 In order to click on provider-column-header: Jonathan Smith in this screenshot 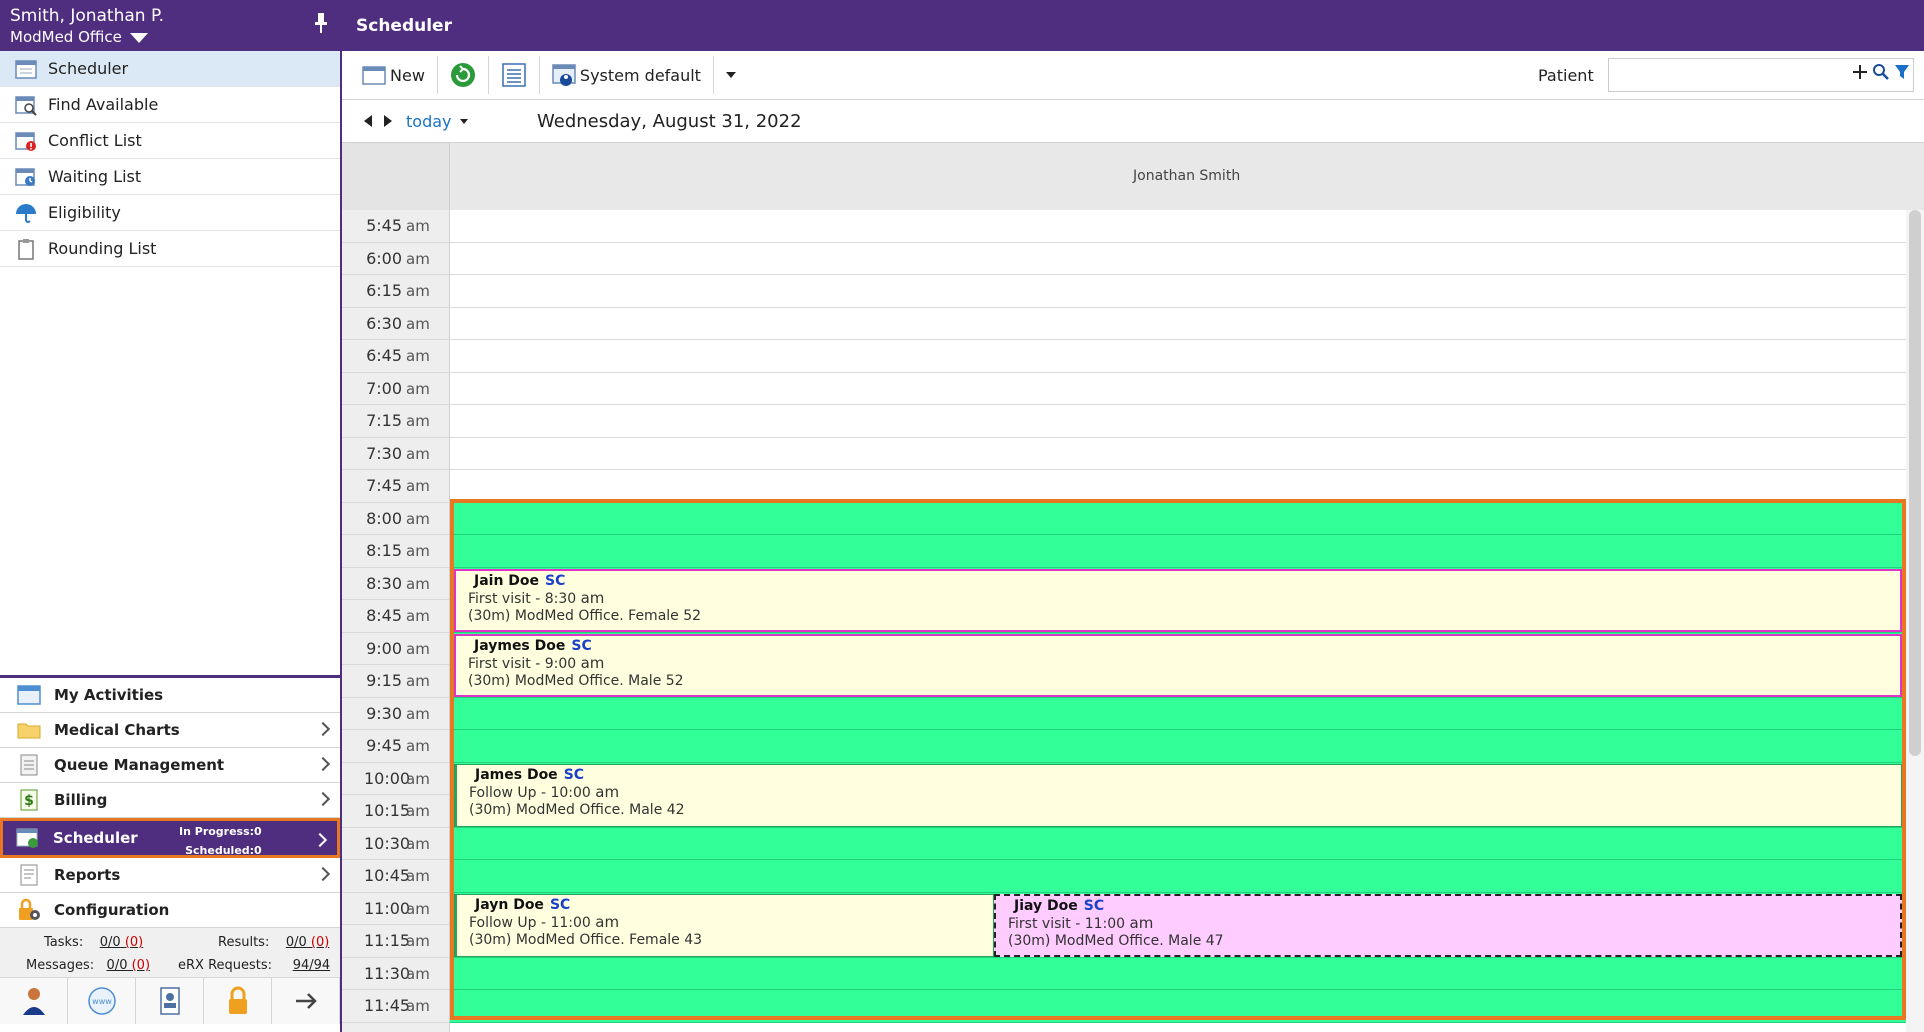, I will do `click(1186, 176)`.